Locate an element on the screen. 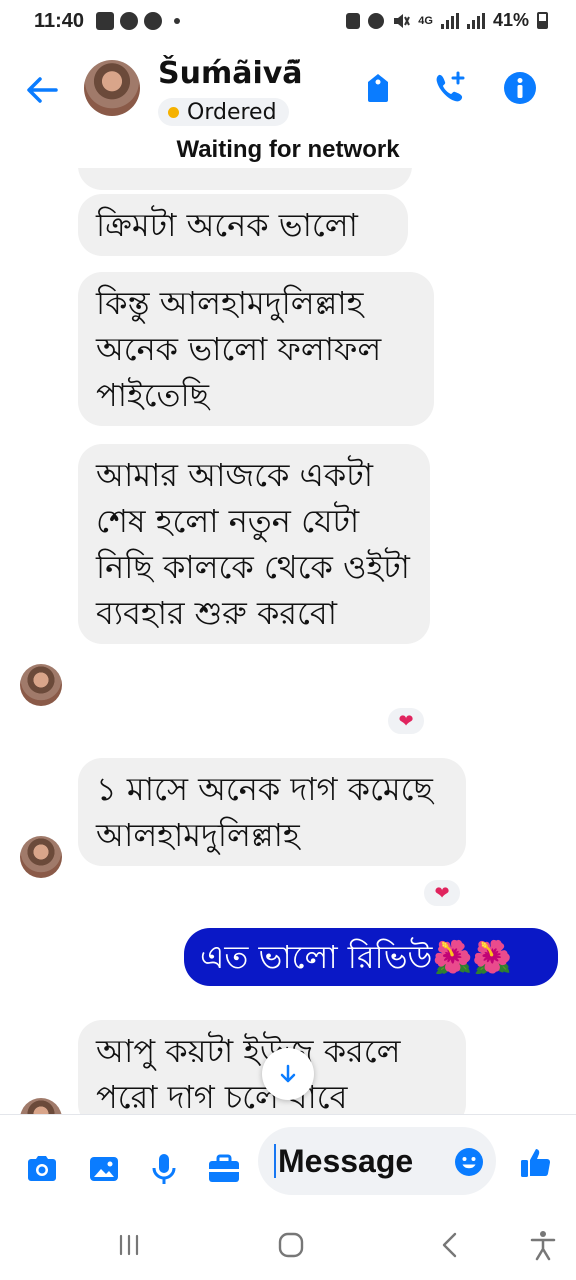 The image size is (576, 1280). add-call-icon is located at coordinates (450, 88).